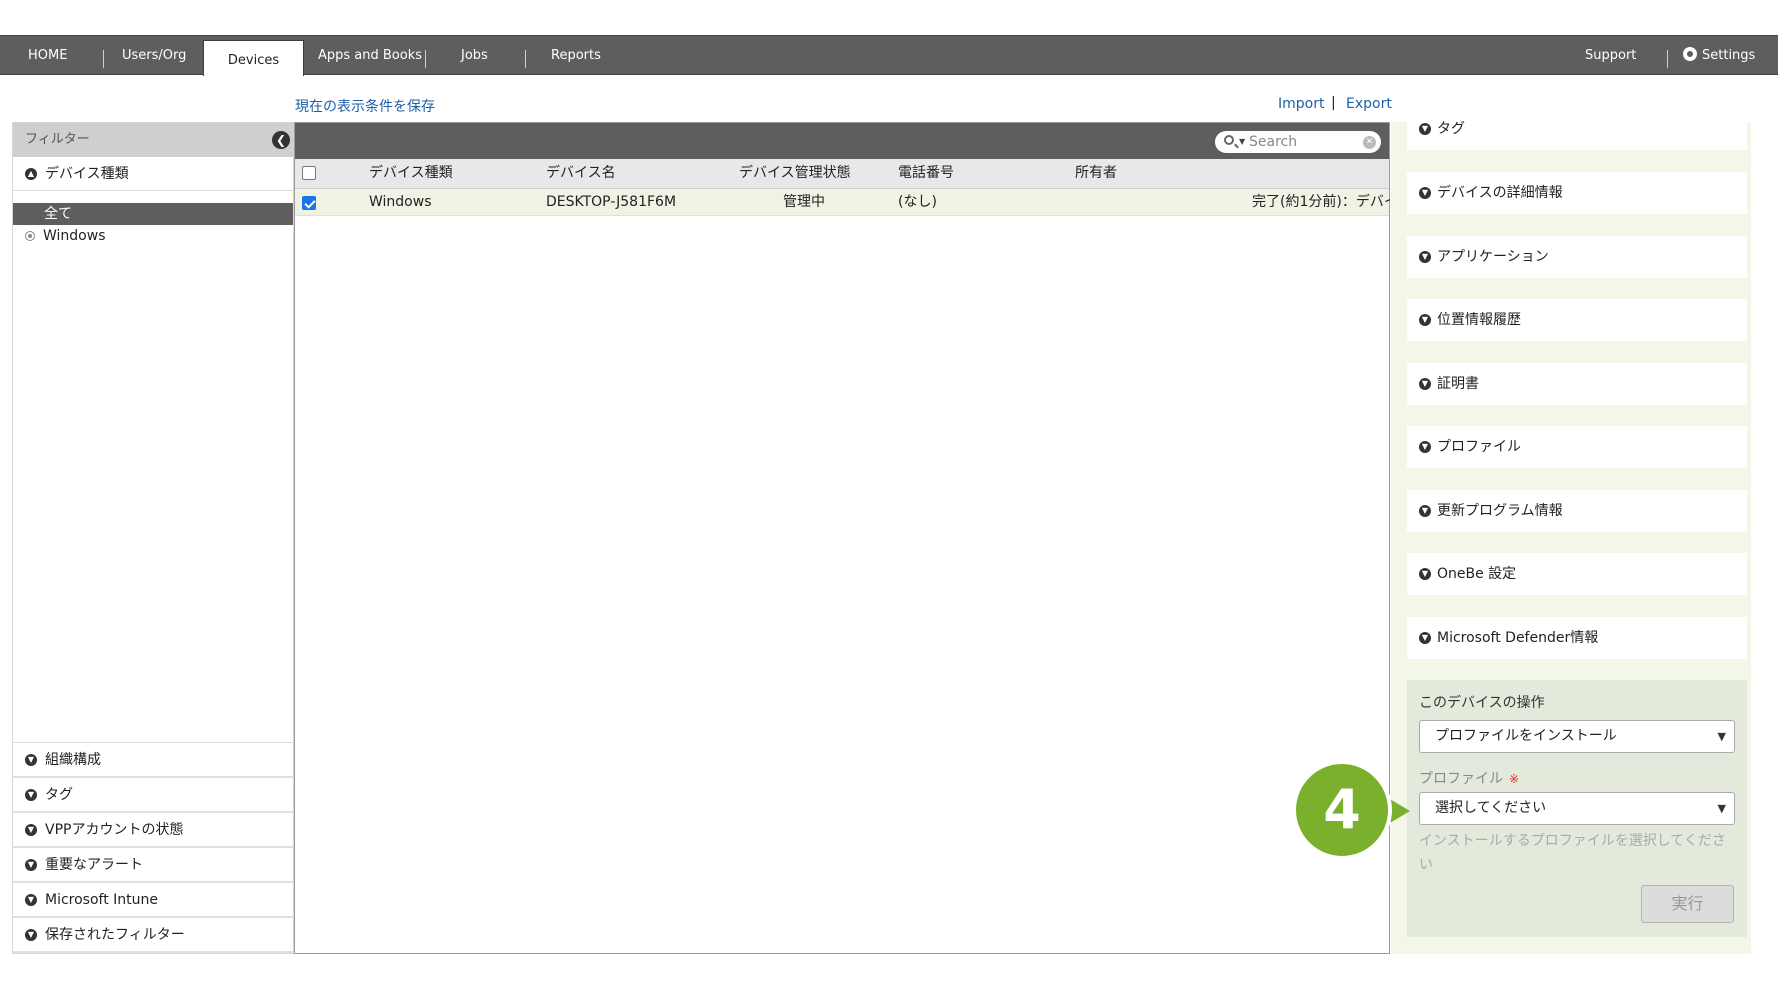  Describe the element at coordinates (1229, 140) in the screenshot. I see `search-icon` at that location.